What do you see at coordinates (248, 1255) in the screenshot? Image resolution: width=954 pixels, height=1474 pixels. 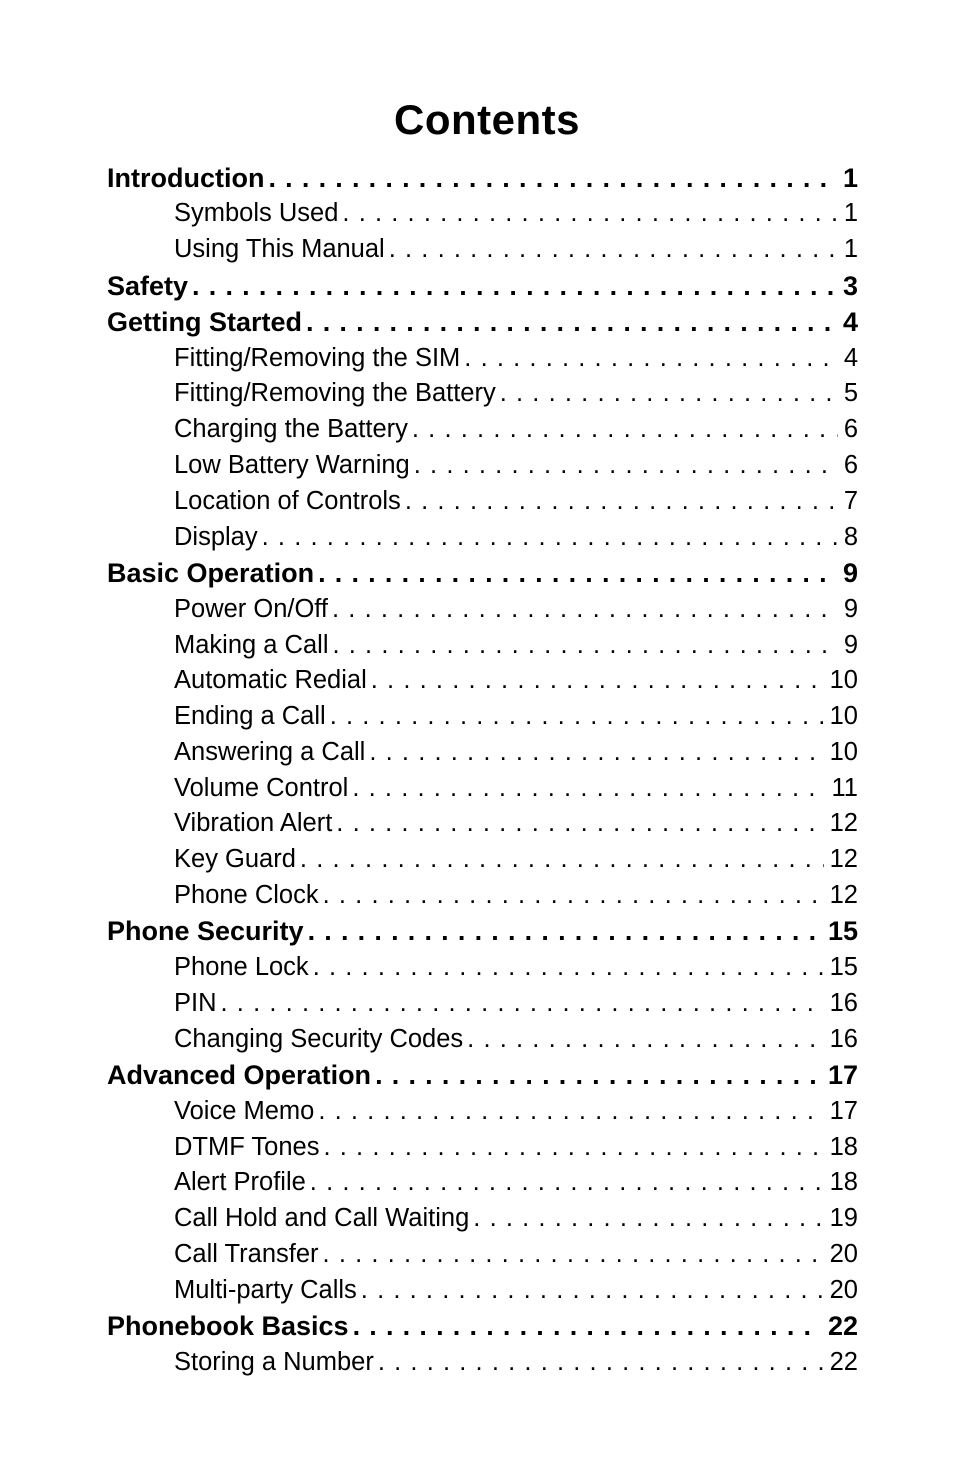 I see `toc-entry-label: Call Transfer` at bounding box center [248, 1255].